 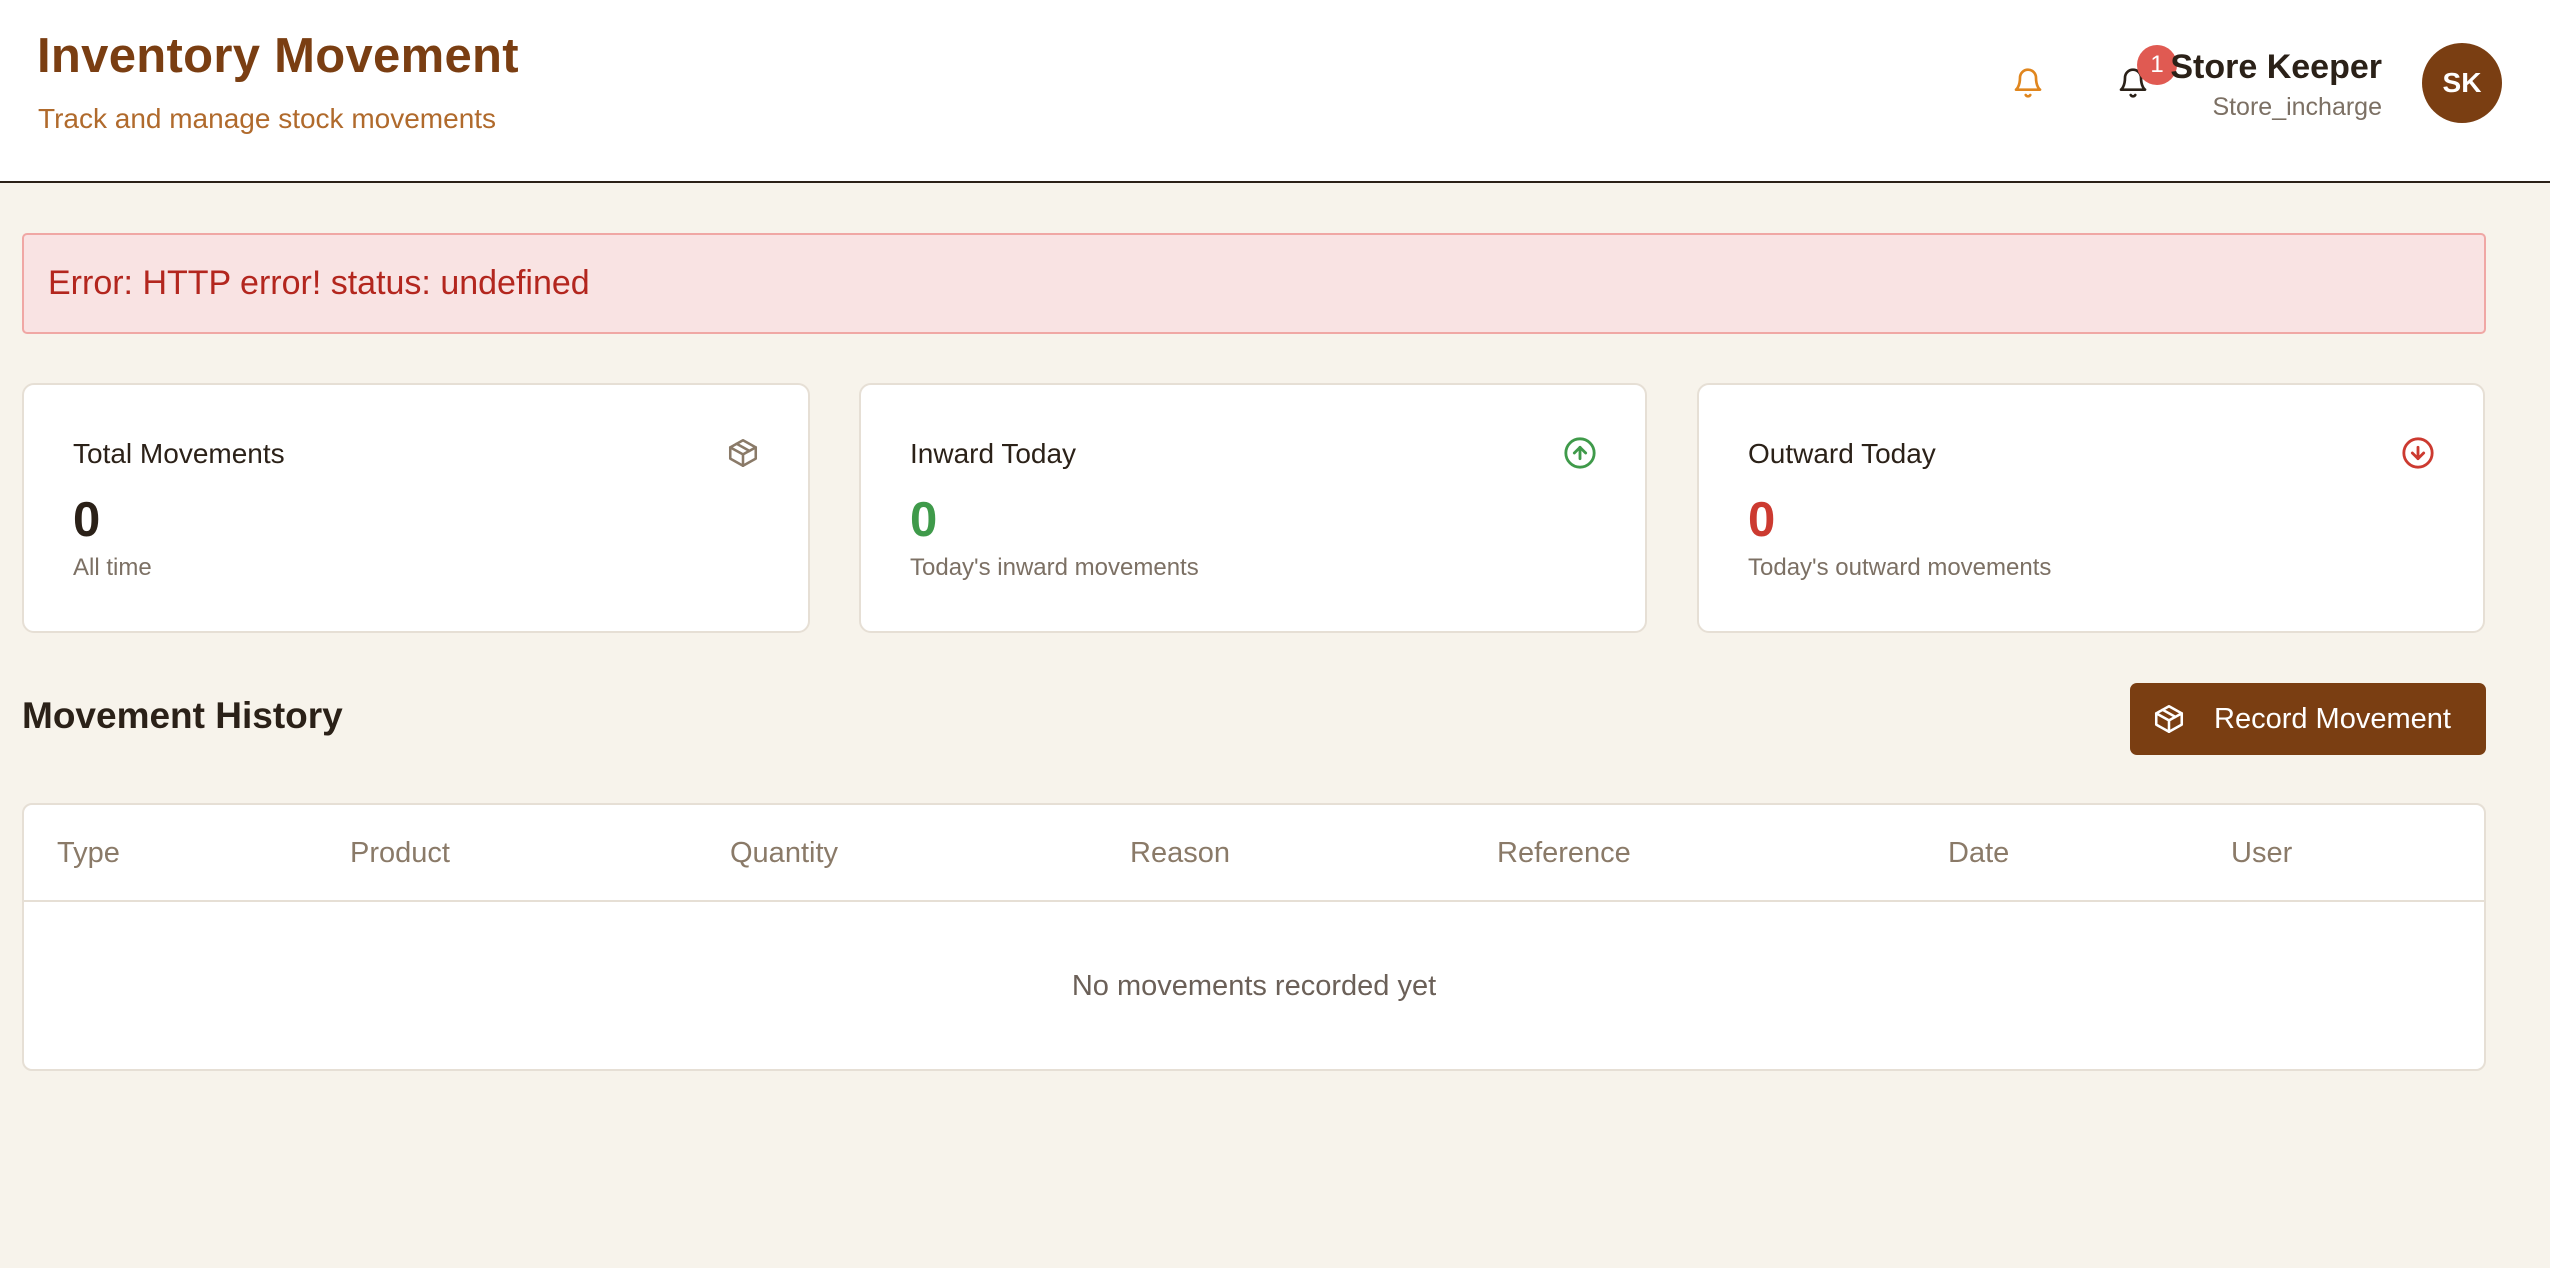 I want to click on user-role: Store_incharge, so click(x=2297, y=107).